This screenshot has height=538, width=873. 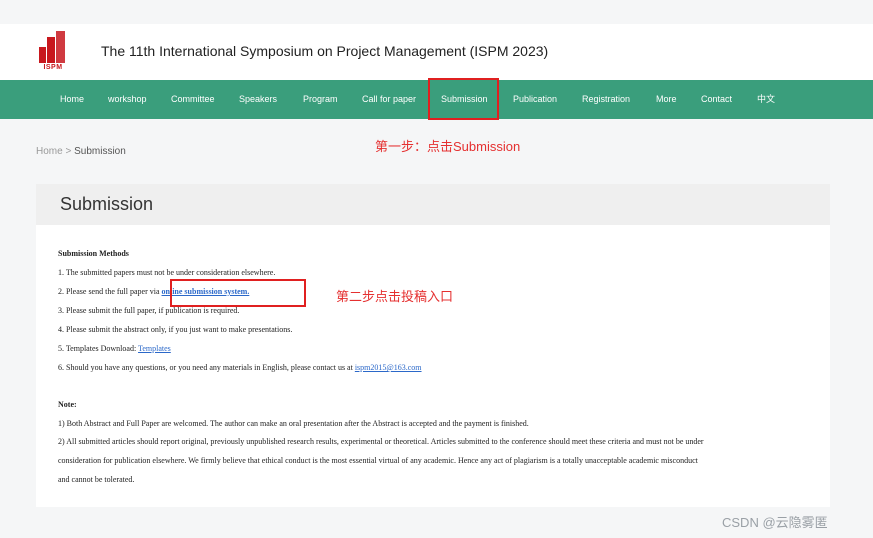 What do you see at coordinates (395, 296) in the screenshot?
I see `step2-annotation: 第二步点击投稿入口` at bounding box center [395, 296].